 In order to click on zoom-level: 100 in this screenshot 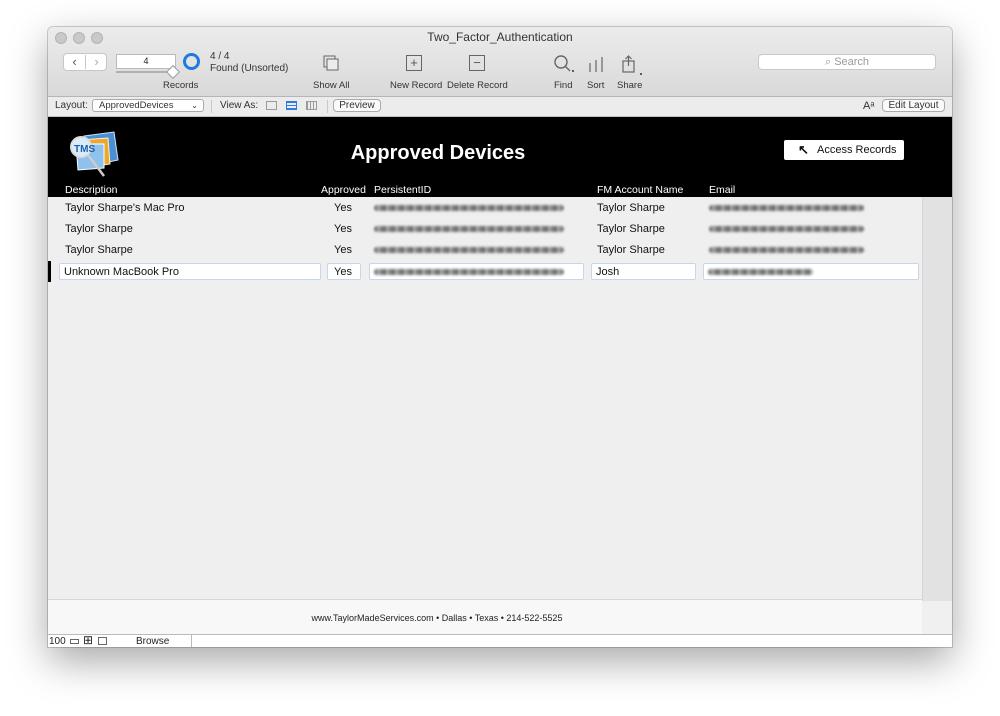, I will do `click(57, 641)`.